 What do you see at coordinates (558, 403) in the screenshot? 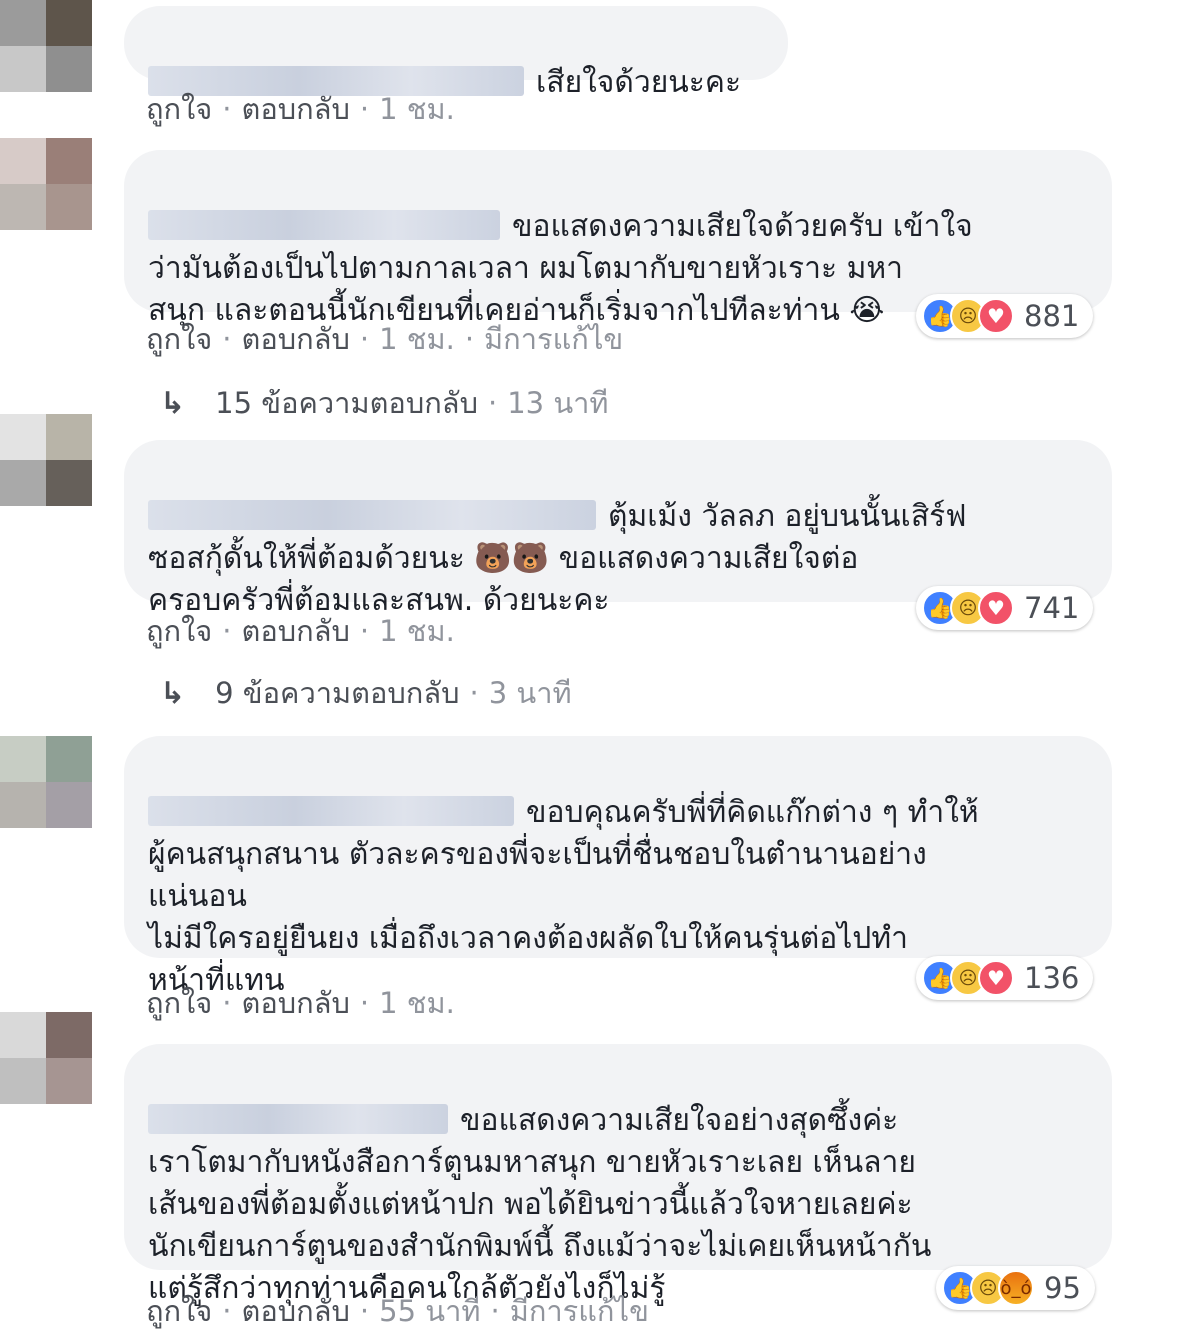
I see `replies-time: 13 นาที` at bounding box center [558, 403].